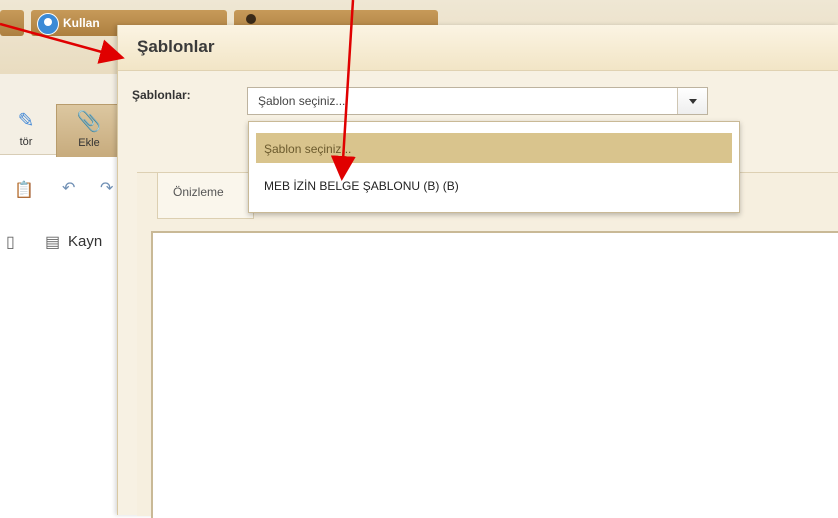 The height and width of the screenshot is (518, 838). Describe the element at coordinates (10, 242) in the screenshot. I see `block-icon: ▯` at that location.